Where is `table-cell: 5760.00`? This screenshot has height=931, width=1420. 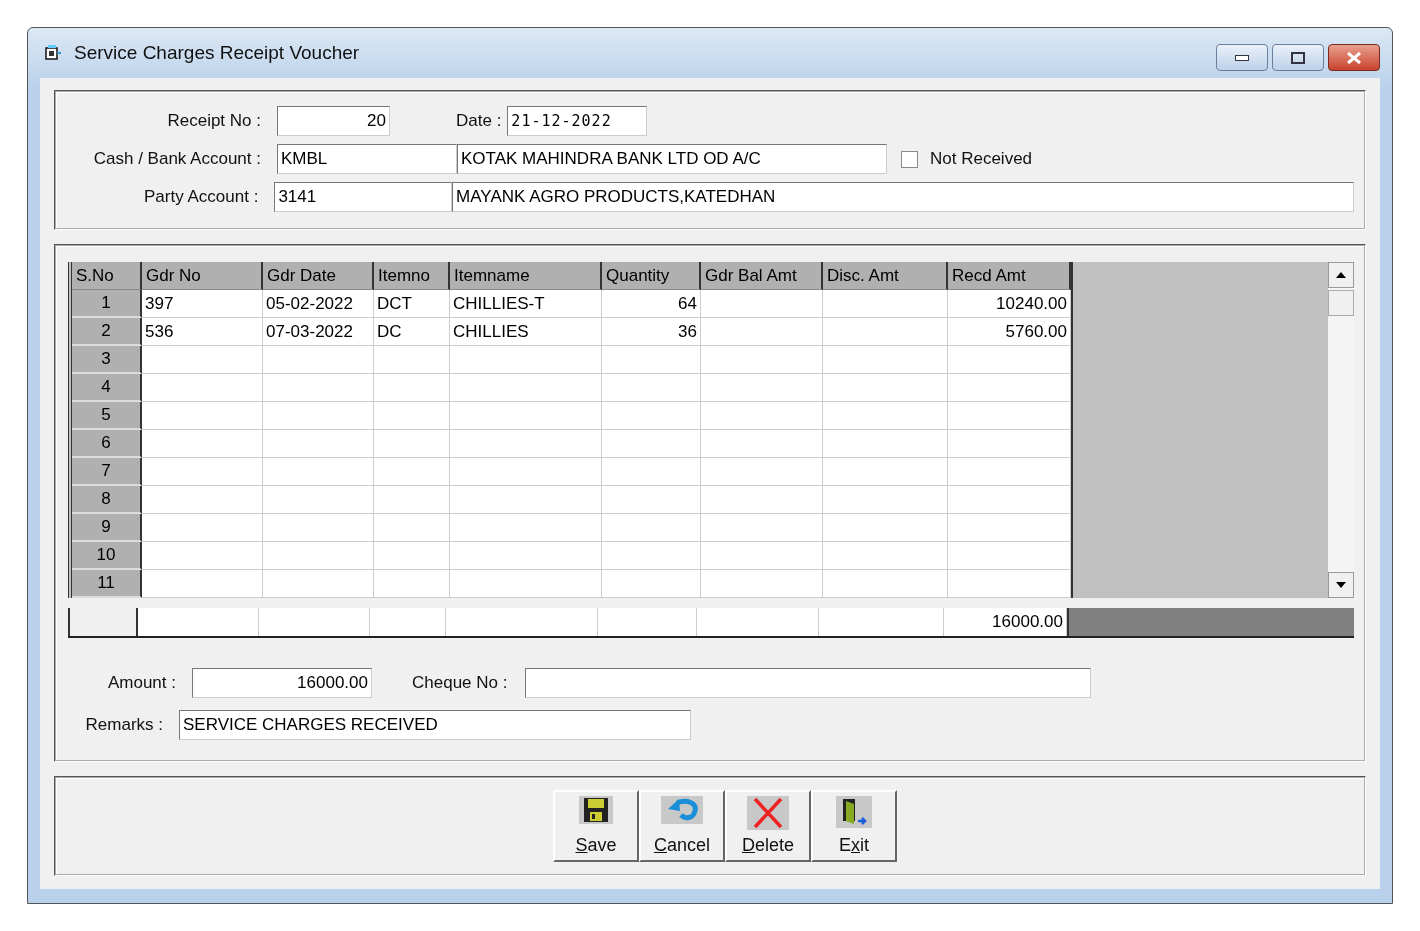 table-cell: 5760.00 is located at coordinates (1009, 332).